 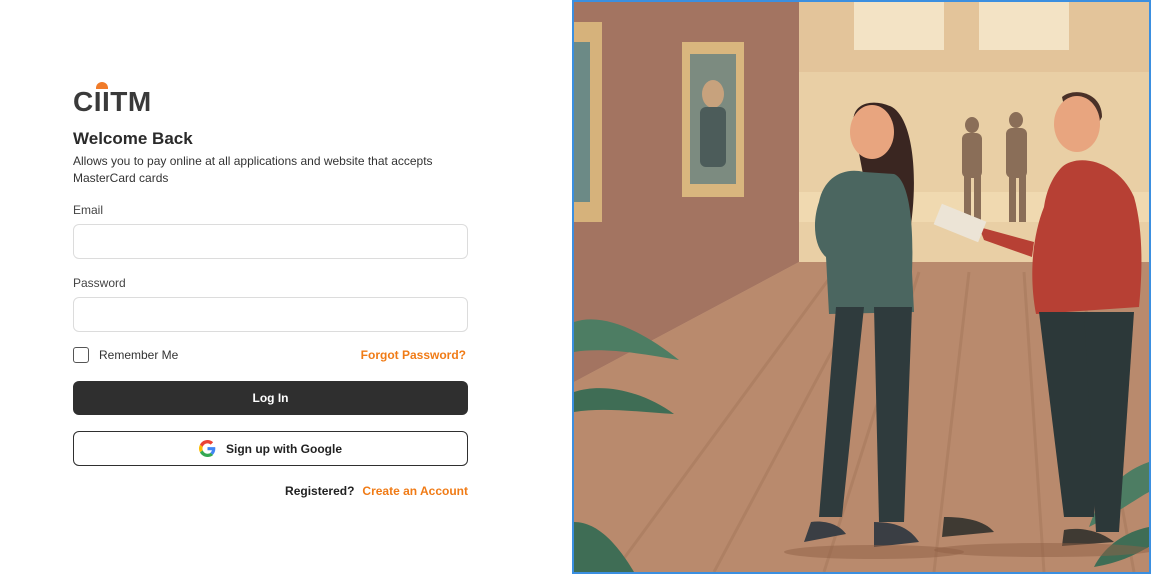 What do you see at coordinates (133, 138) in the screenshot?
I see `page-title: Welcome Back` at bounding box center [133, 138].